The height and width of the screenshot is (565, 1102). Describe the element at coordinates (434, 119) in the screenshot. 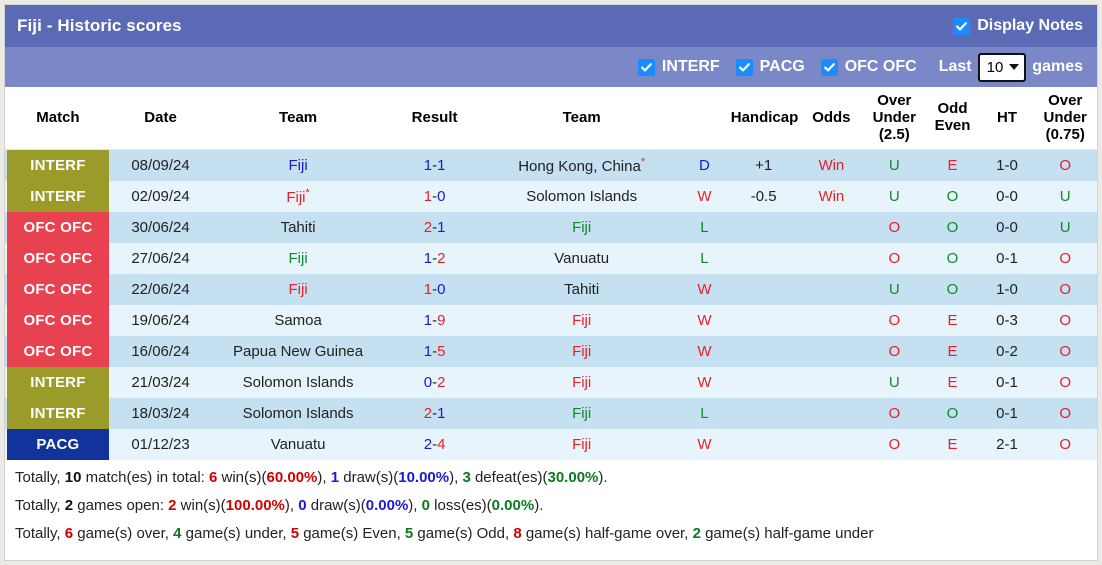

I see `col-result: Result` at that location.